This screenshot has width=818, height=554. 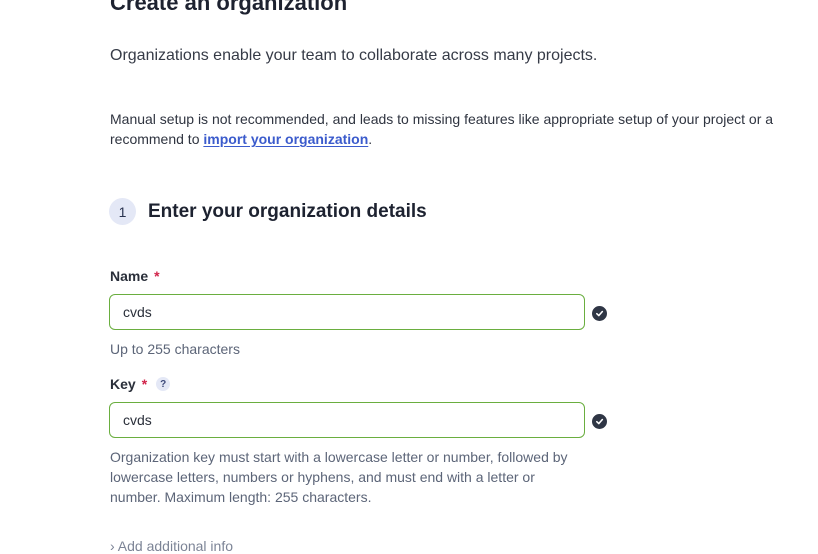 I want to click on step-title: Enter your organization details, so click(x=287, y=211).